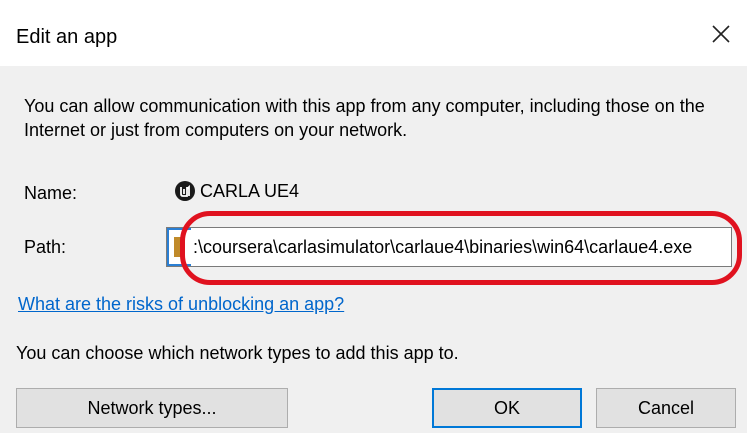  I want to click on close-icon, so click(721, 34).